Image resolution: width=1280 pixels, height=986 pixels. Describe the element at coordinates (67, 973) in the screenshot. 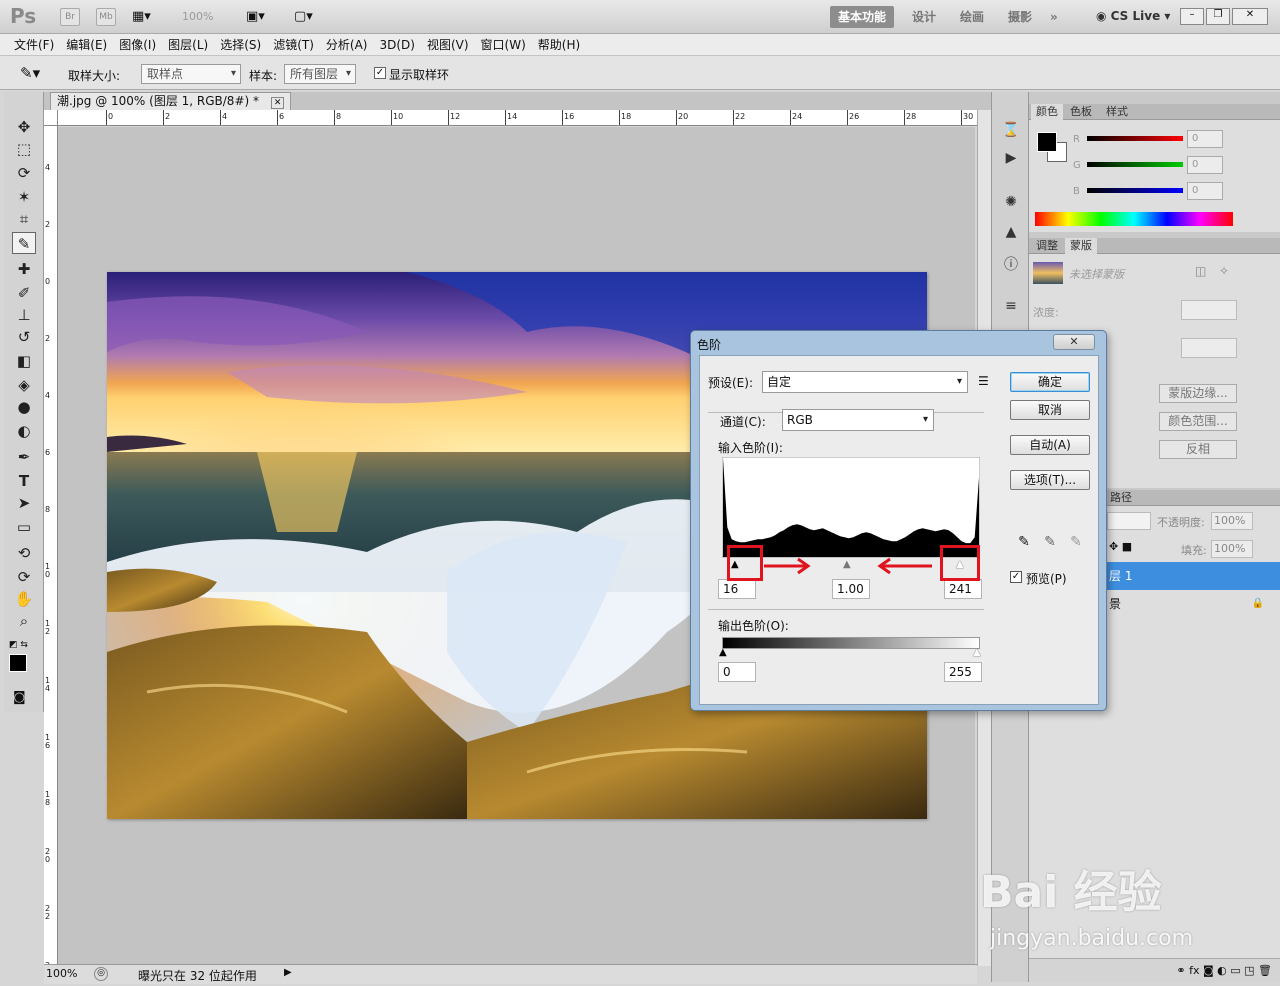

I see `status-zoom: 100%` at that location.